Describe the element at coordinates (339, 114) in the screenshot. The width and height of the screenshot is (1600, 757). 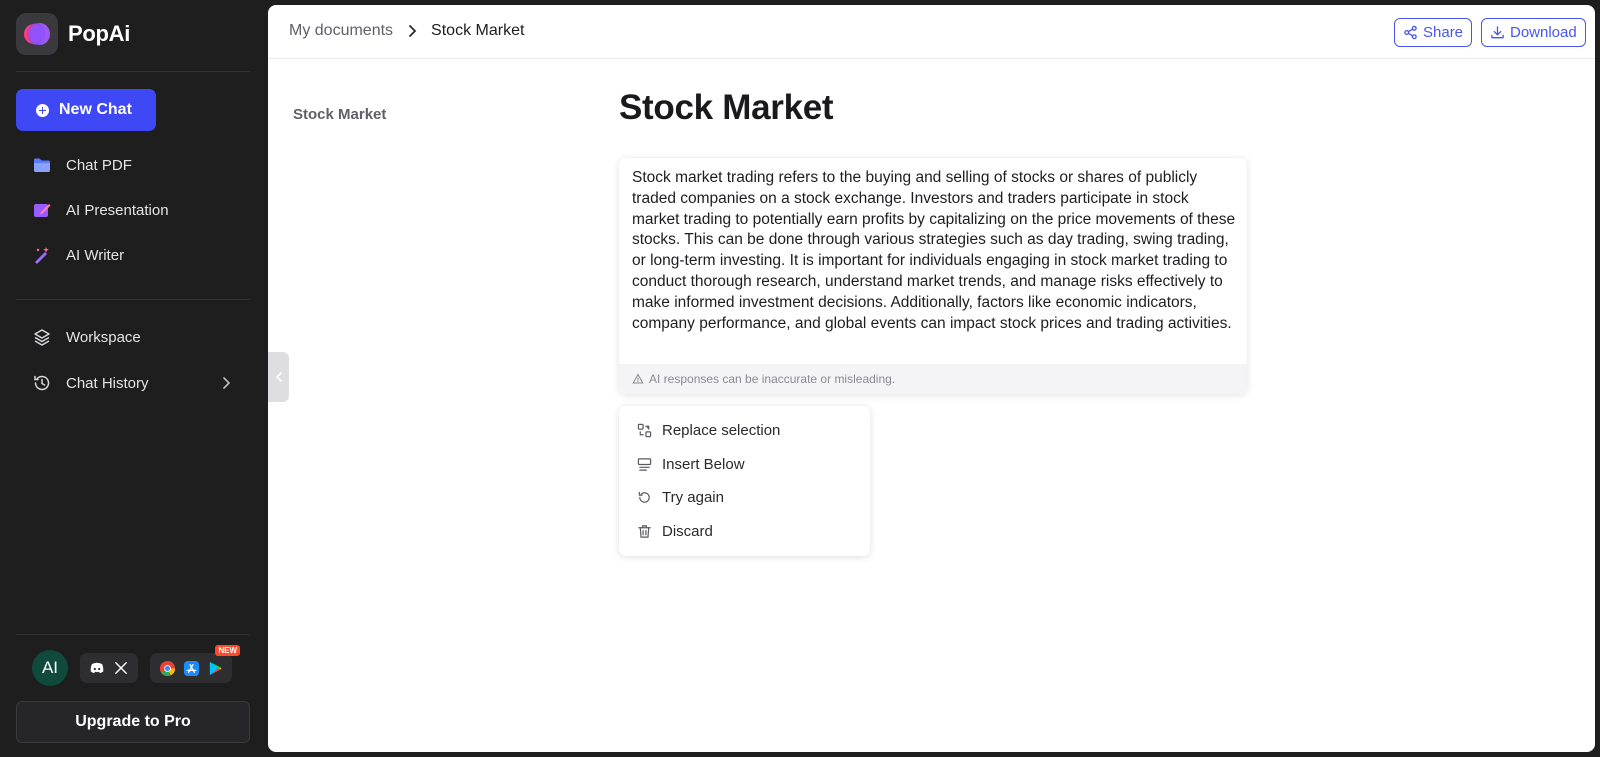
I see `outline-item-stock-market: Stock Market` at that location.